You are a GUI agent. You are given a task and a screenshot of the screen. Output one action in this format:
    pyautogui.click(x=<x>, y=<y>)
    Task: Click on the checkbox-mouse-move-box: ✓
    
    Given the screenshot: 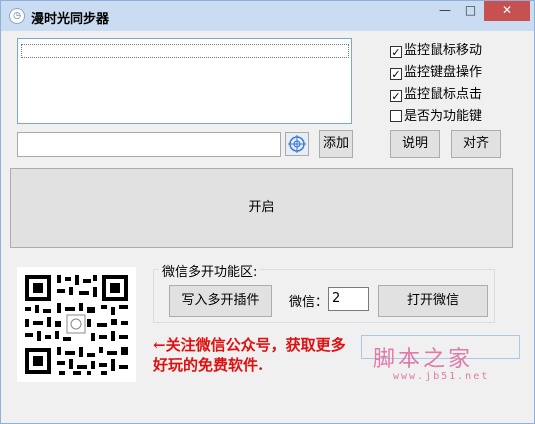 What is the action you would take?
    pyautogui.click(x=396, y=52)
    